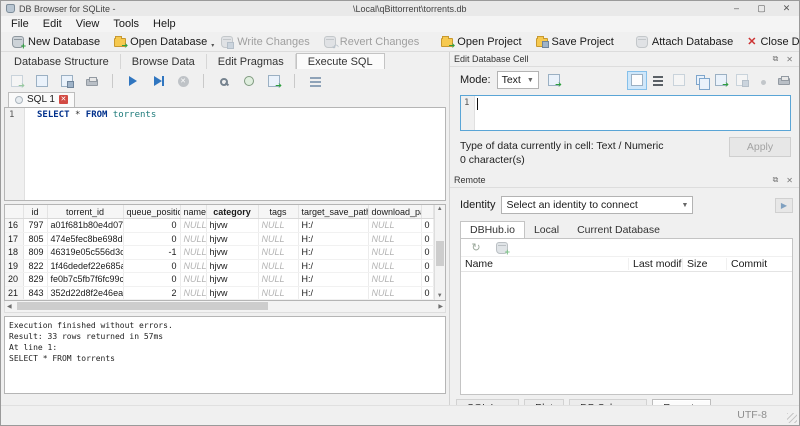 The image size is (800, 426). I want to click on sql-tab-close-icon: ✕, so click(63, 99).